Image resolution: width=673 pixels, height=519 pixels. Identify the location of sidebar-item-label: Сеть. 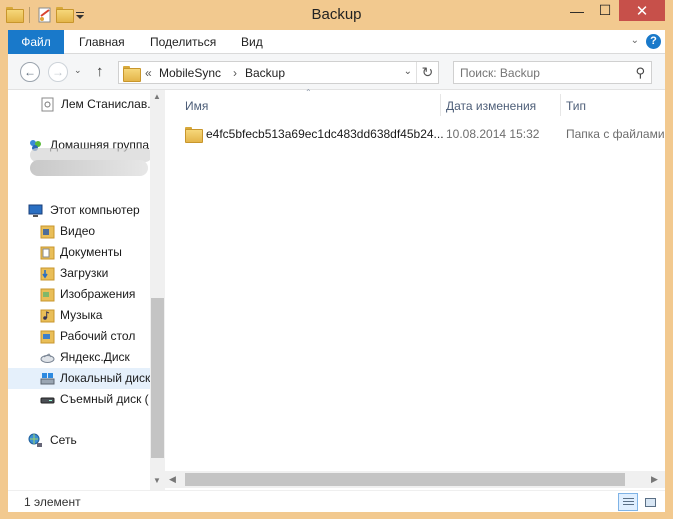
(63, 440).